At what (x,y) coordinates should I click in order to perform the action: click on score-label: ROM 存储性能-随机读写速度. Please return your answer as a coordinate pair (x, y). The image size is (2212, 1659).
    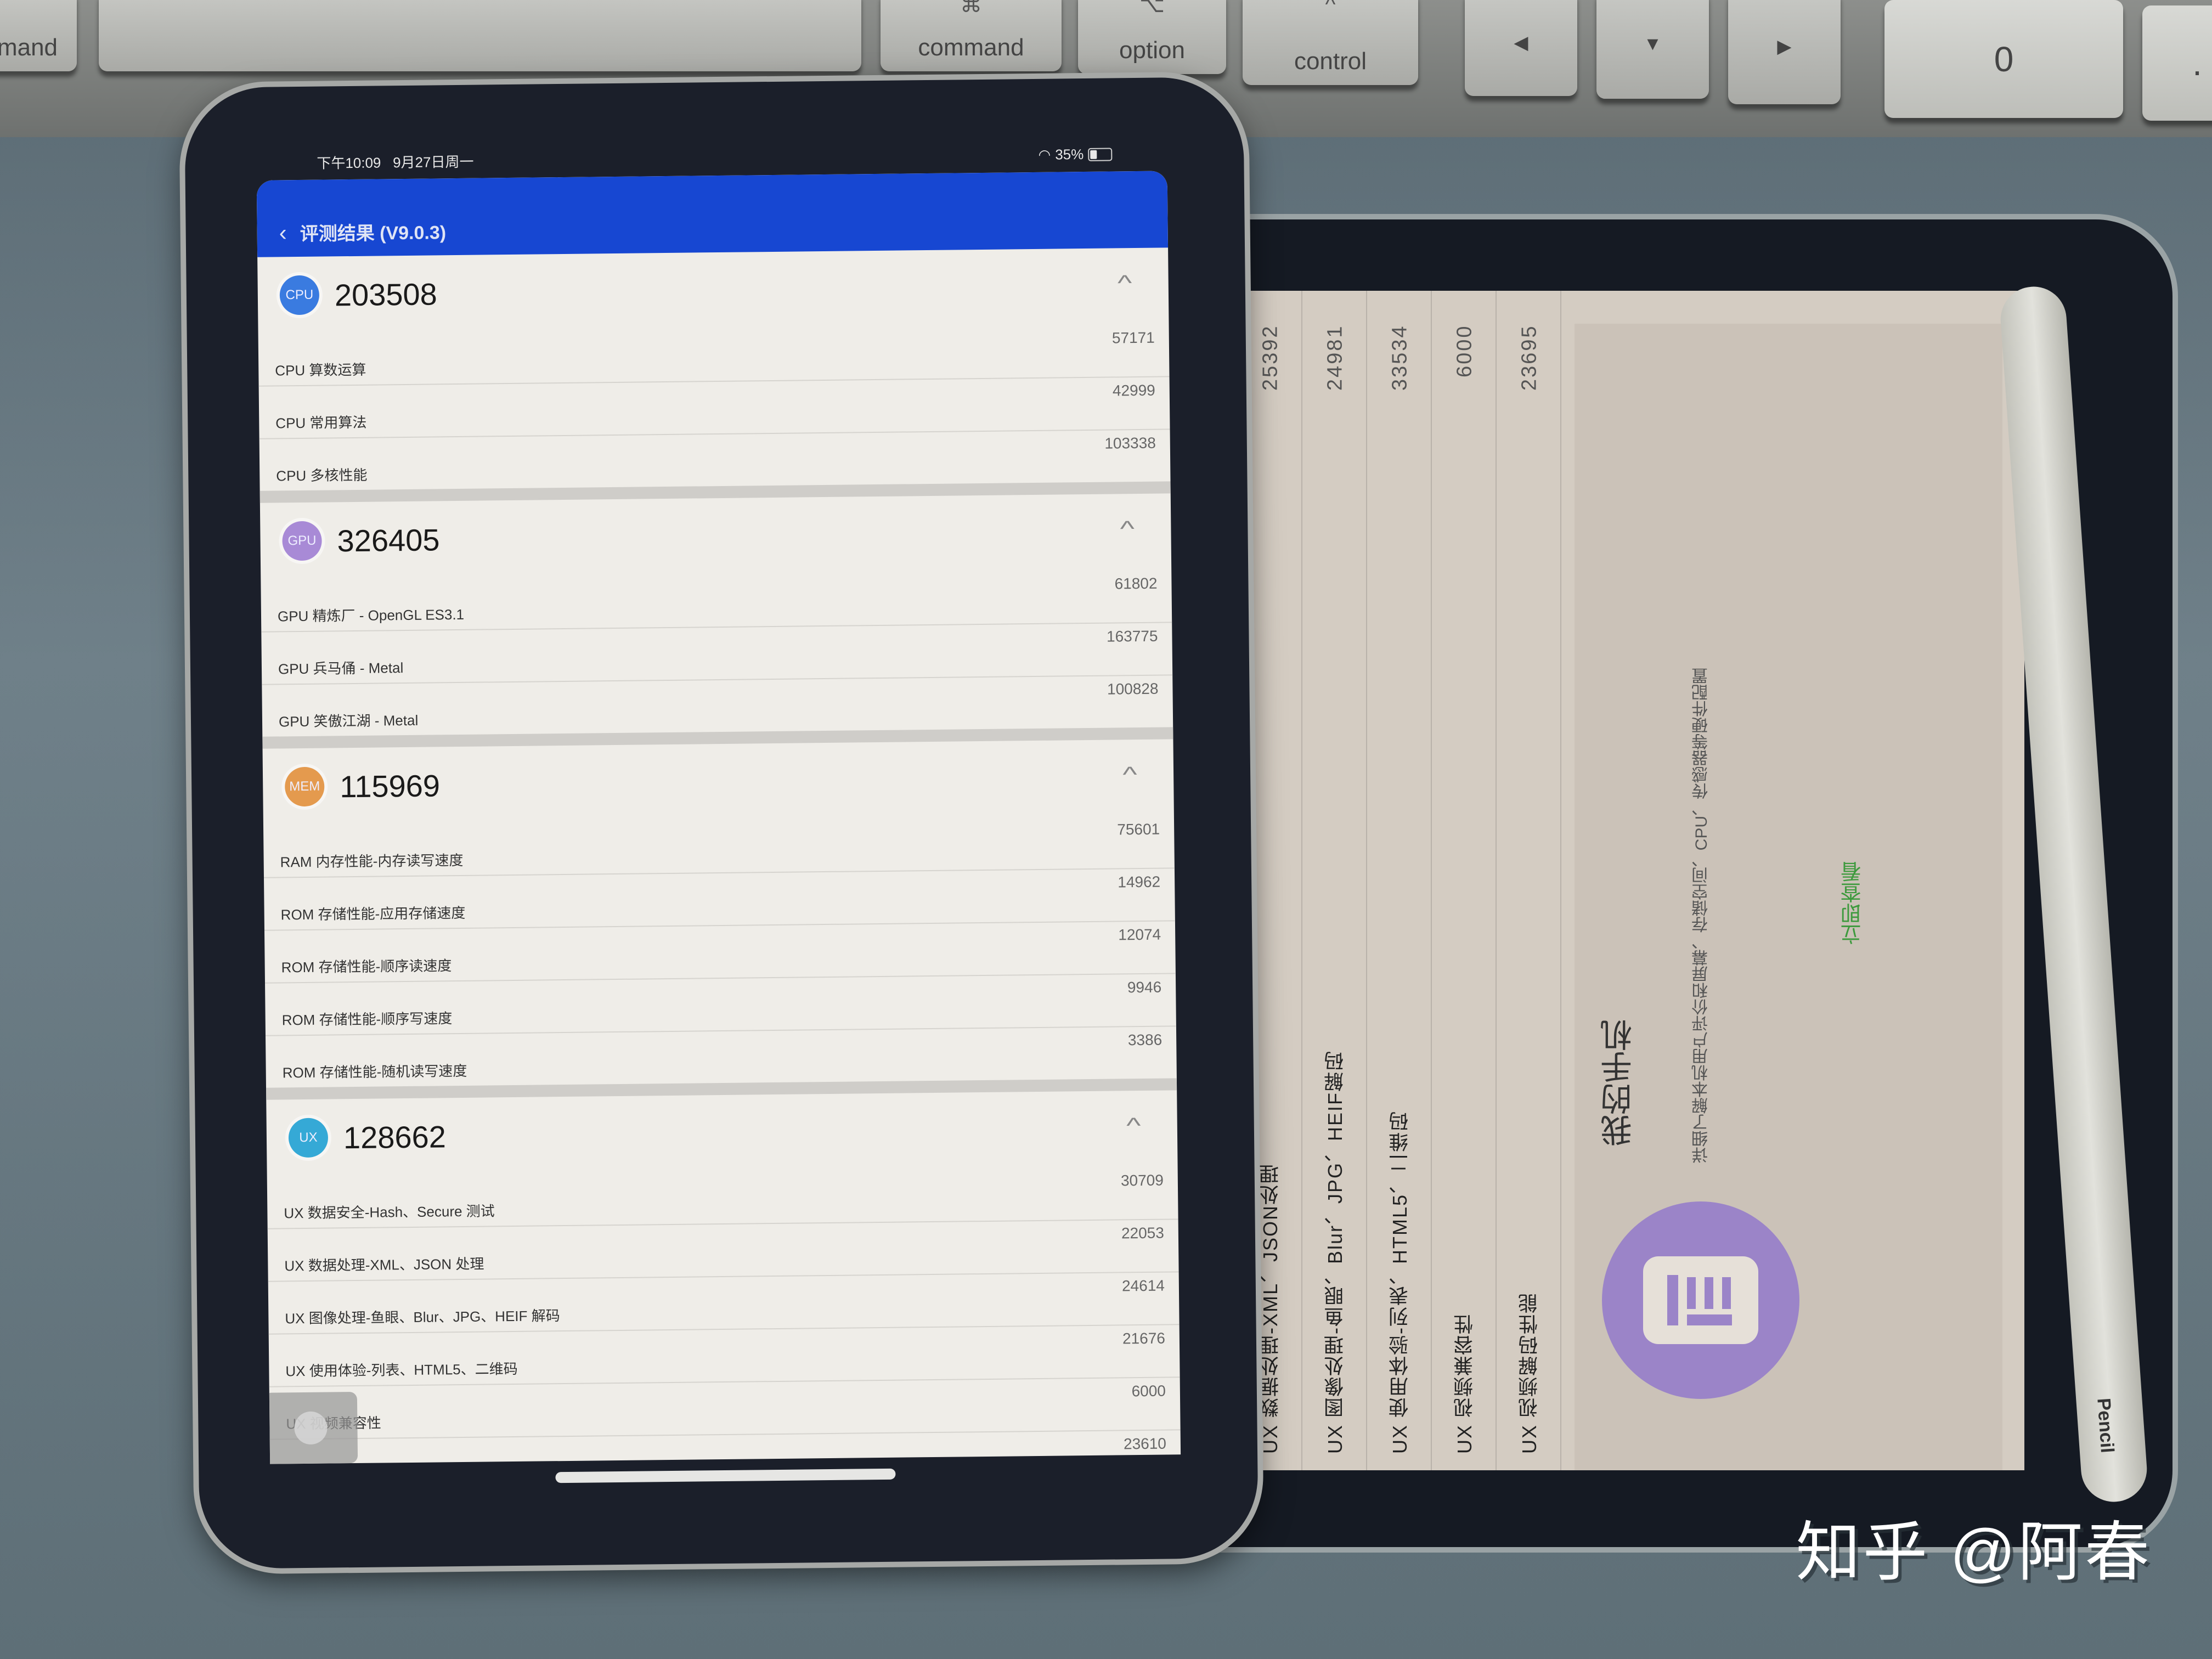
    Looking at the image, I should click on (374, 1071).